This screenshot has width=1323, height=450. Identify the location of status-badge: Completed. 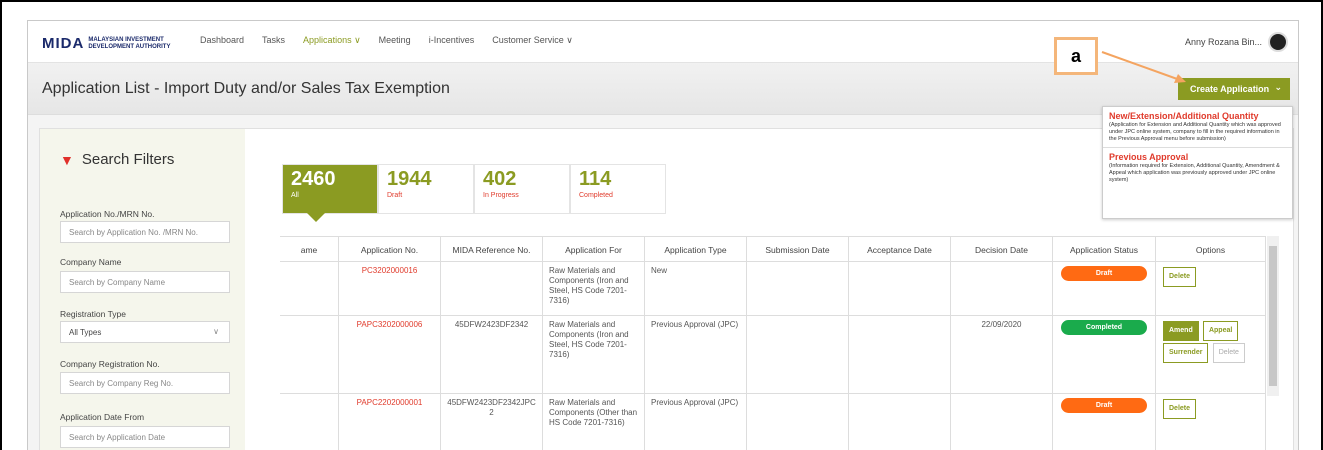
(1104, 327).